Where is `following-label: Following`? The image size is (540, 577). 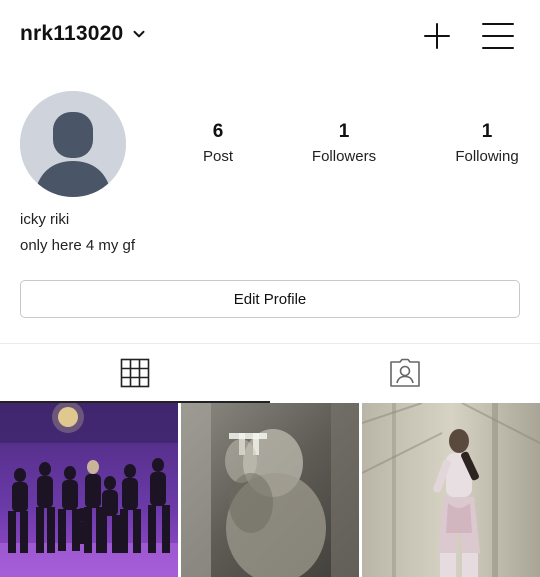
following-label: Following is located at coordinates (487, 156).